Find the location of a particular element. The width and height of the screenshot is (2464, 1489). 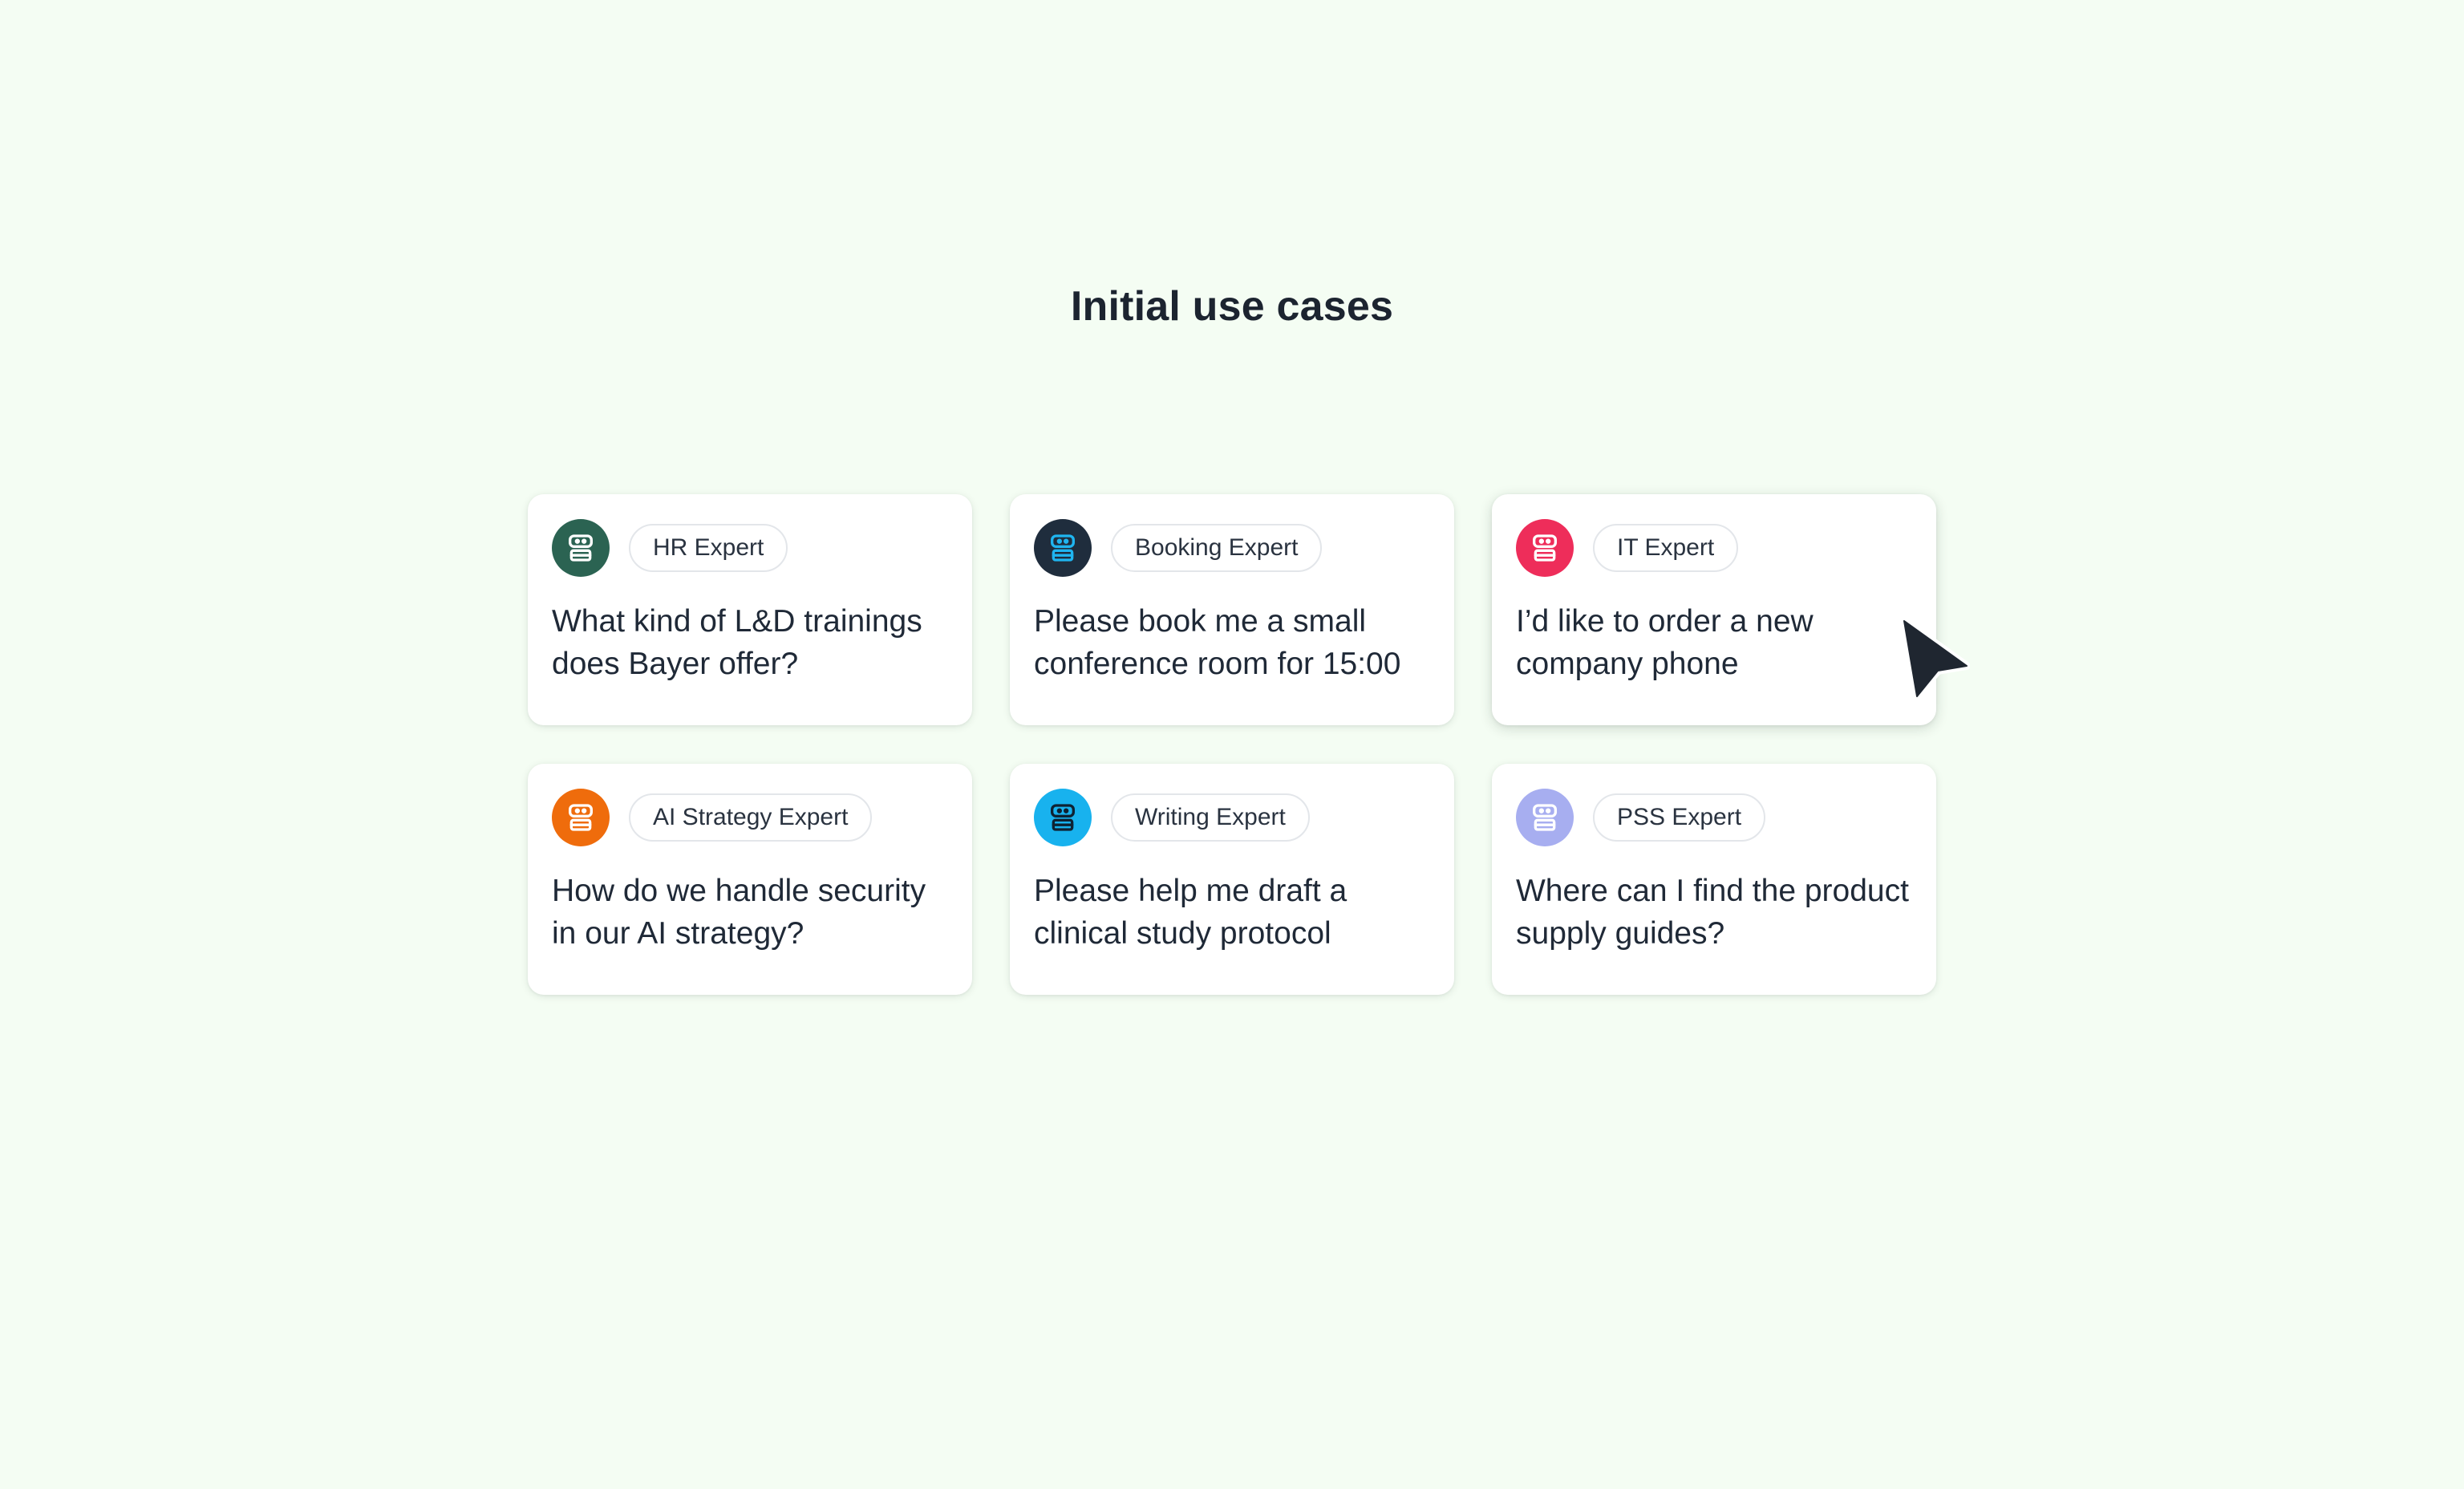

expert-label: PSS Expert is located at coordinates (1679, 818).